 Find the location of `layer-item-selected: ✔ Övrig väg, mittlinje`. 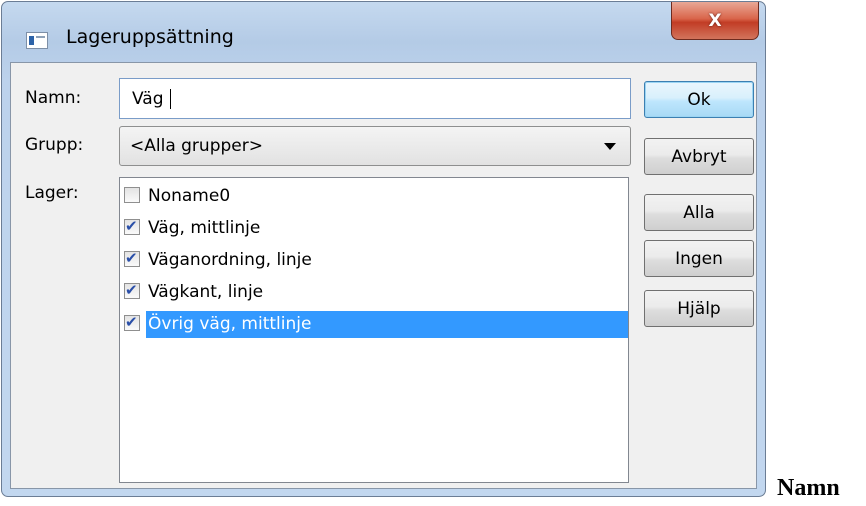

layer-item-selected: ✔ Övrig väg, mittlinje is located at coordinates (376, 324).